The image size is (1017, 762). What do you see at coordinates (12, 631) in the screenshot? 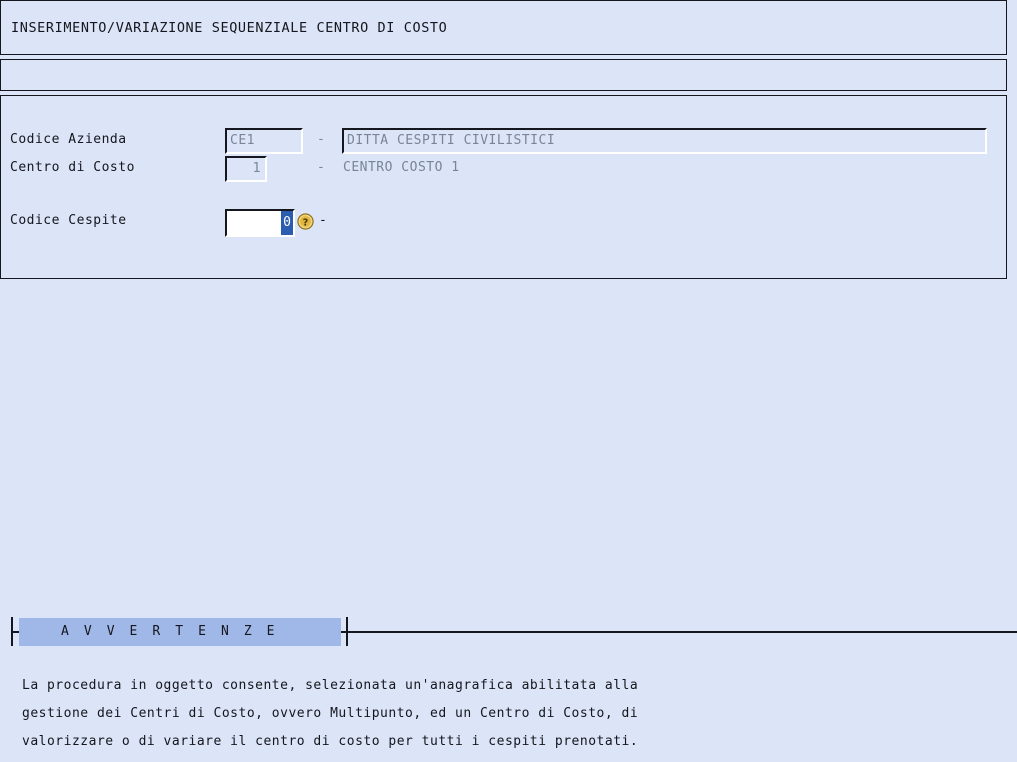
I see `fieldset-tick-left` at bounding box center [12, 631].